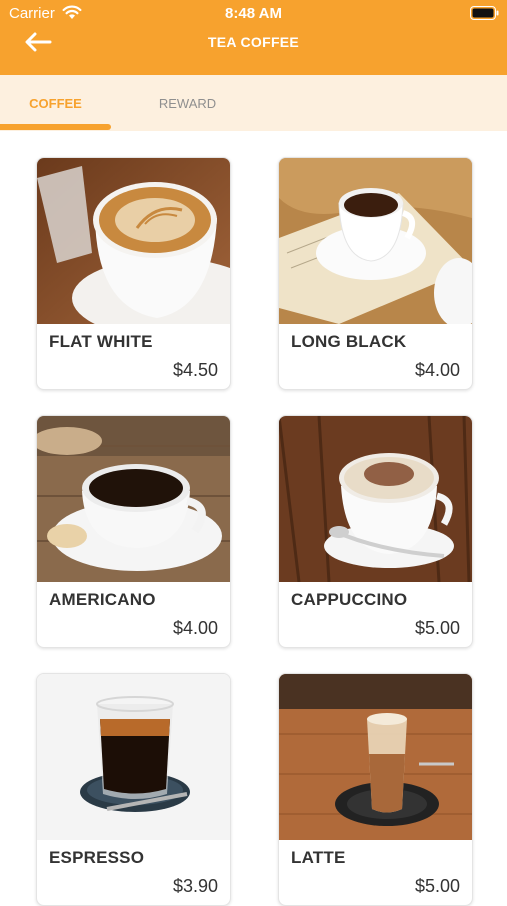  I want to click on app-header: Carrier 8:48 AM TEA COFFEE, so click(253, 37).